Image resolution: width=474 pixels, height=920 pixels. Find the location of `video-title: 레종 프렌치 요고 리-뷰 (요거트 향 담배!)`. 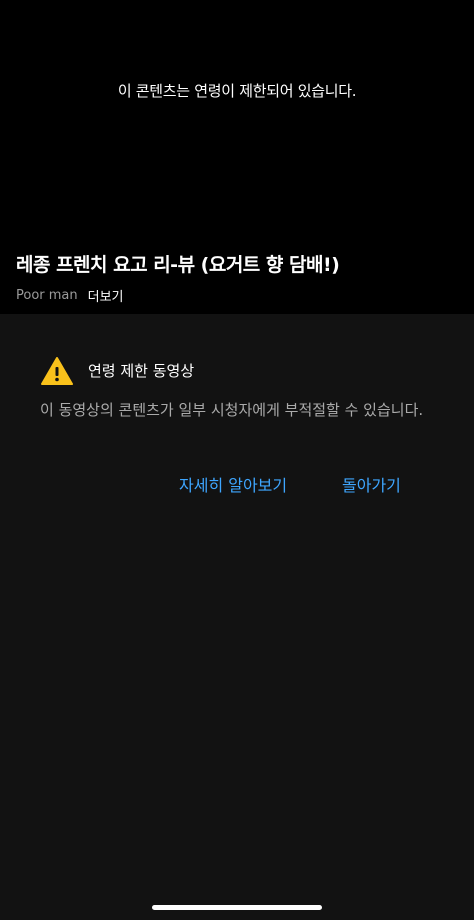

video-title: 레종 프렌치 요고 리-뷰 (요거트 향 담배!) is located at coordinates (178, 265).